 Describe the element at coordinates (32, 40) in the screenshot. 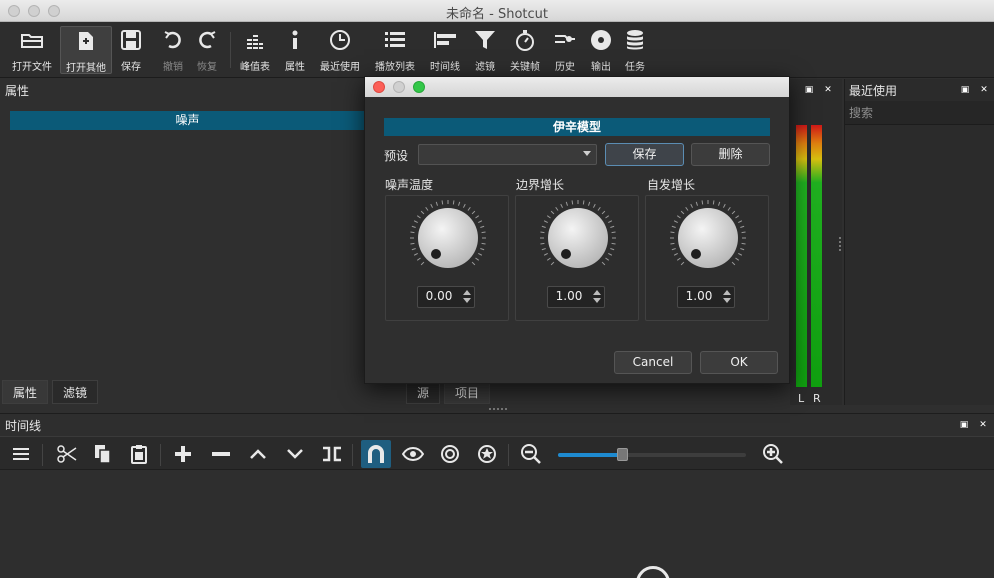

I see `open-folder-icon` at that location.